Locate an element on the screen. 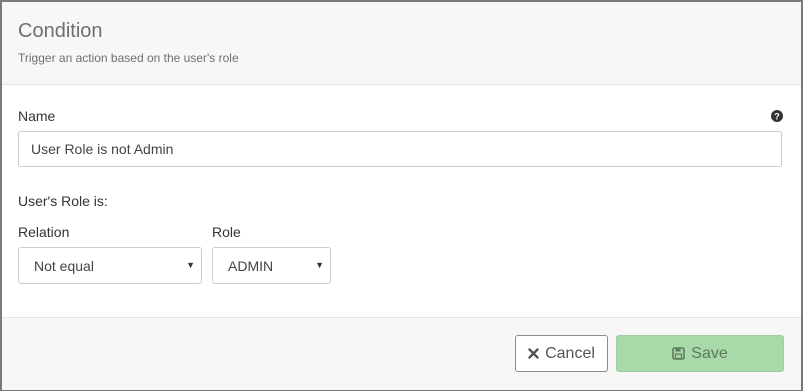 The width and height of the screenshot is (803, 391). save-button: Save is located at coordinates (700, 353).